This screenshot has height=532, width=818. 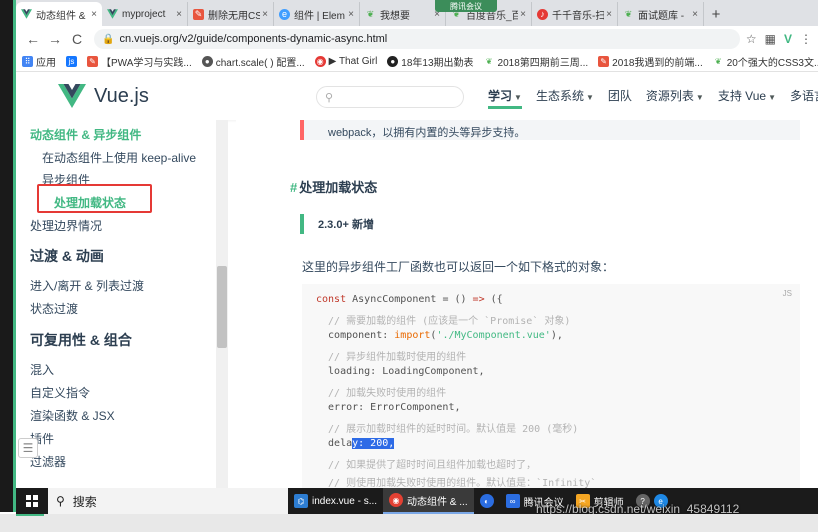 What do you see at coordinates (458, 267) in the screenshot?
I see `paragraph: 这里的异步组件工厂函数也可以返回一个如下格式的对象：` at bounding box center [458, 267].